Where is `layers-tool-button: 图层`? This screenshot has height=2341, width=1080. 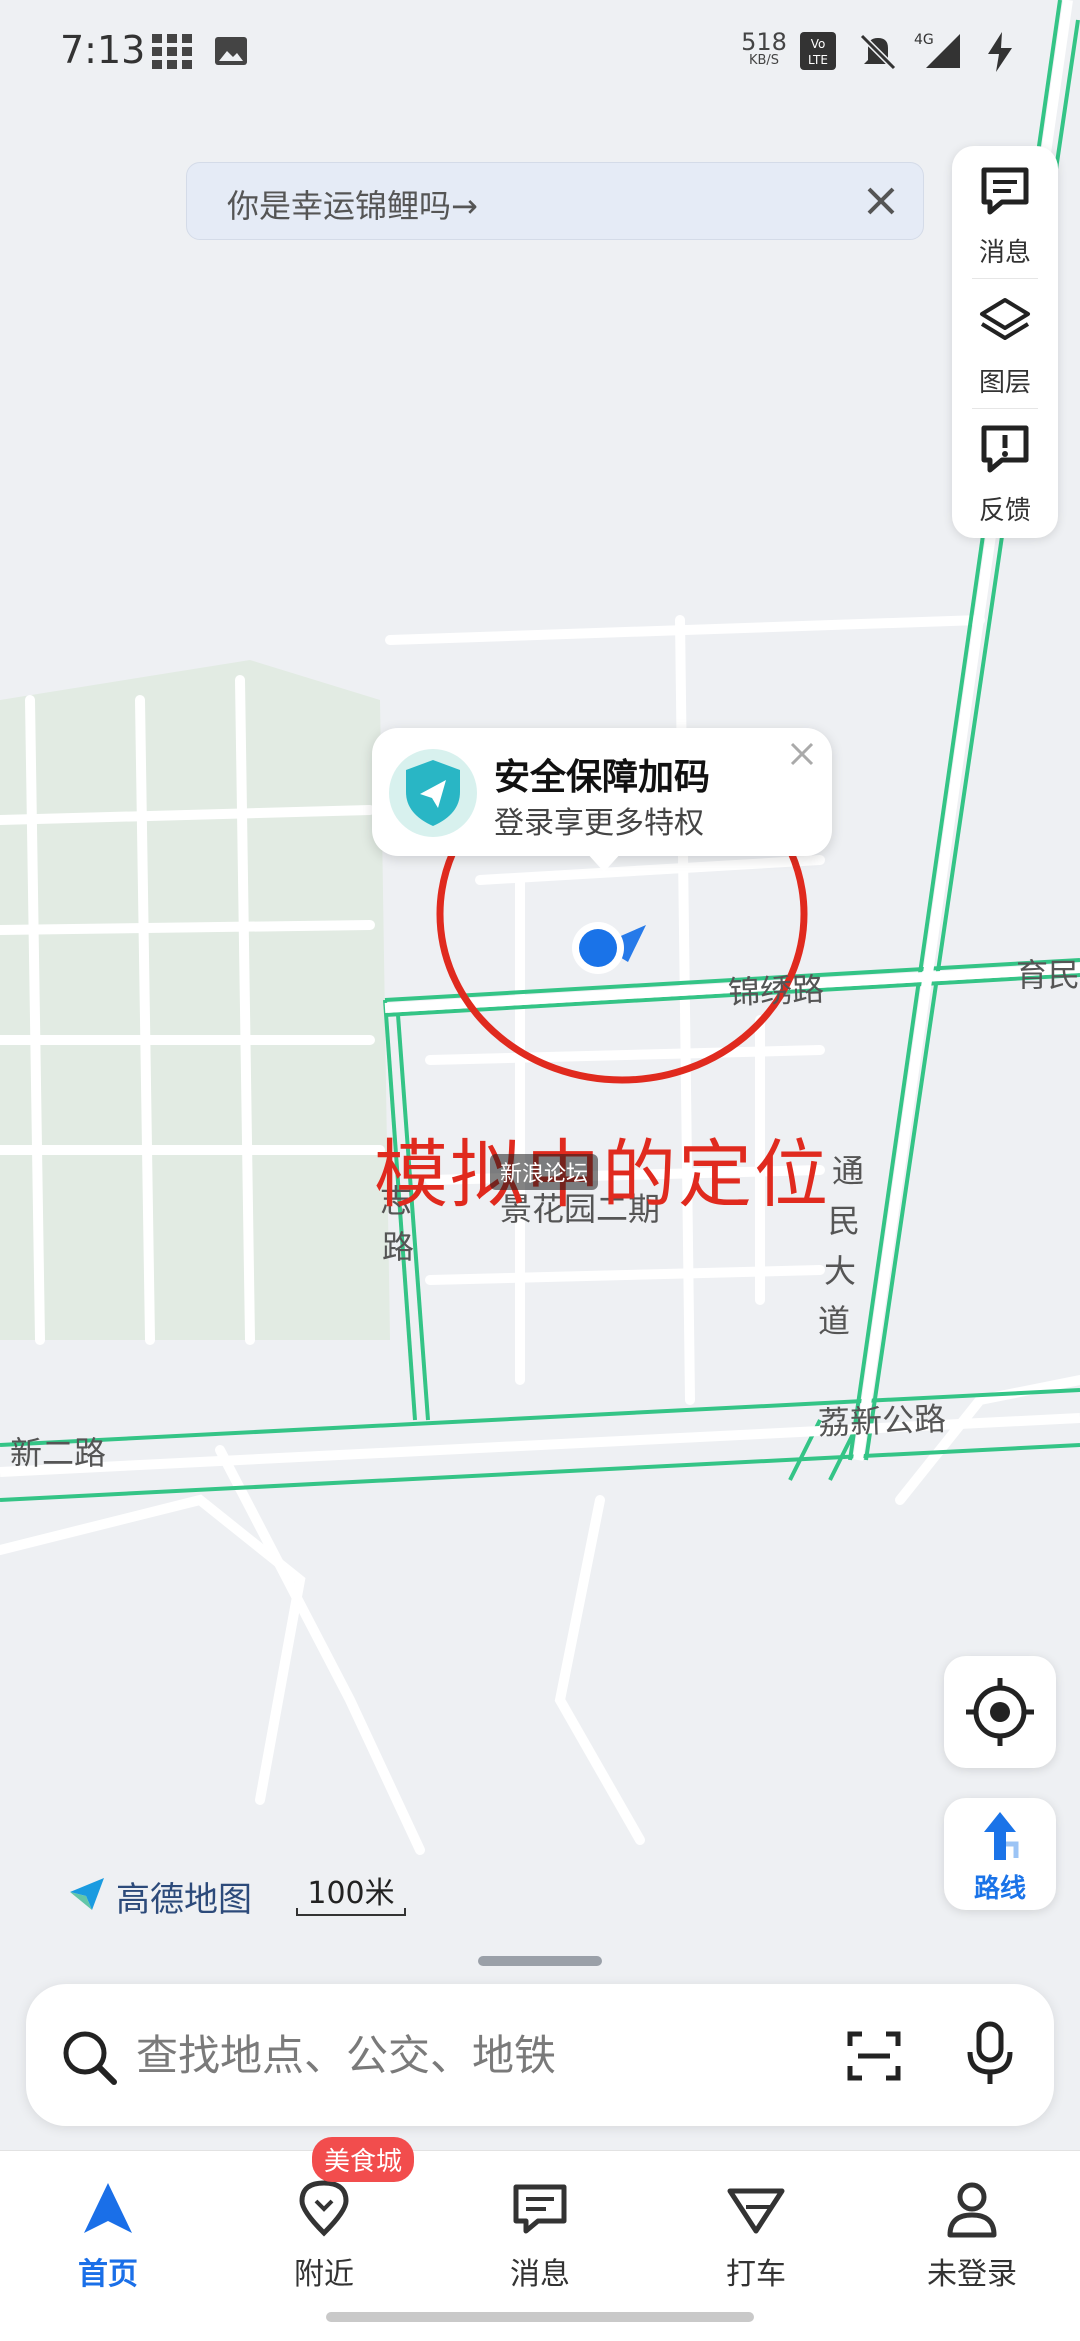 layers-tool-button: 图层 is located at coordinates (1005, 340).